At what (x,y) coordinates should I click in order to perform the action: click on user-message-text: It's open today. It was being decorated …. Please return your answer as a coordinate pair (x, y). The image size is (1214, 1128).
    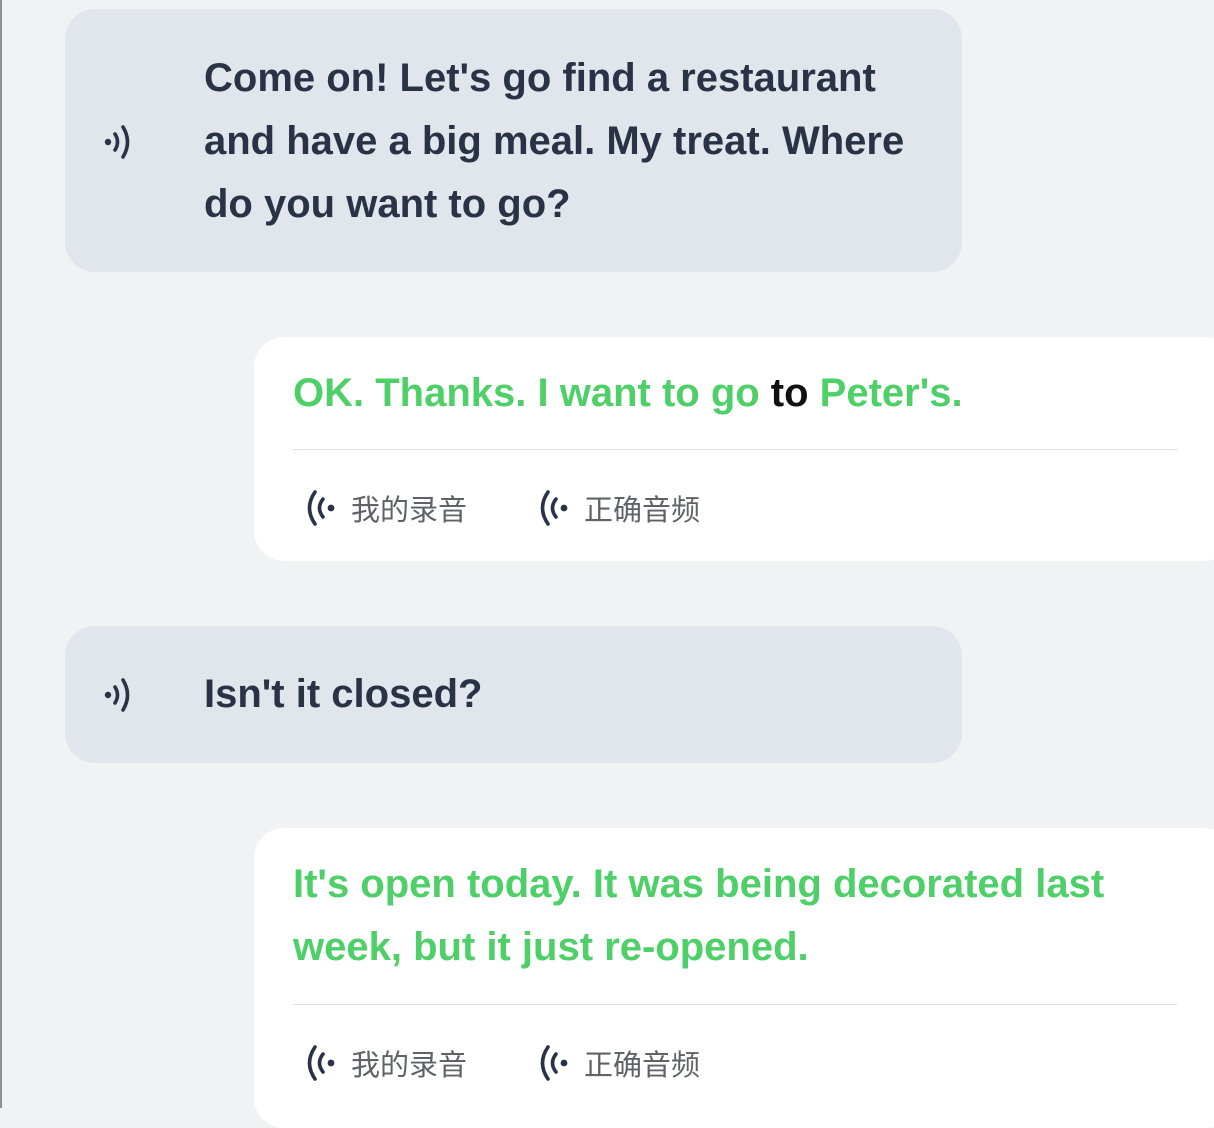
    Looking at the image, I should click on (699, 915).